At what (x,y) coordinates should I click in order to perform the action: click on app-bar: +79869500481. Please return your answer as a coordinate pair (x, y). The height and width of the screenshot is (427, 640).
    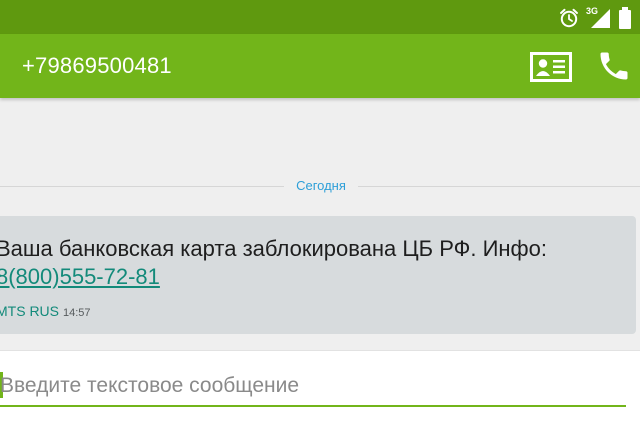
    Looking at the image, I should click on (320, 66).